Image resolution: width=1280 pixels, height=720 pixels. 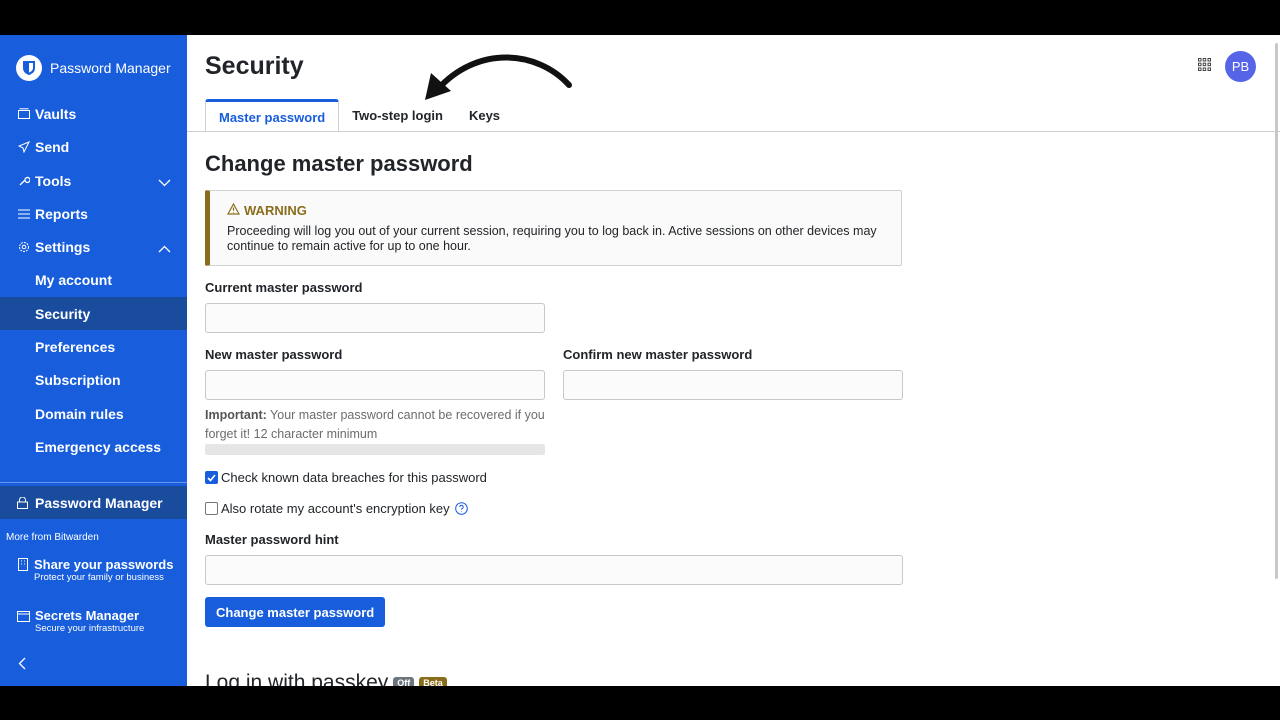 I want to click on sidebar-item-label: Subscription, so click(x=78, y=379).